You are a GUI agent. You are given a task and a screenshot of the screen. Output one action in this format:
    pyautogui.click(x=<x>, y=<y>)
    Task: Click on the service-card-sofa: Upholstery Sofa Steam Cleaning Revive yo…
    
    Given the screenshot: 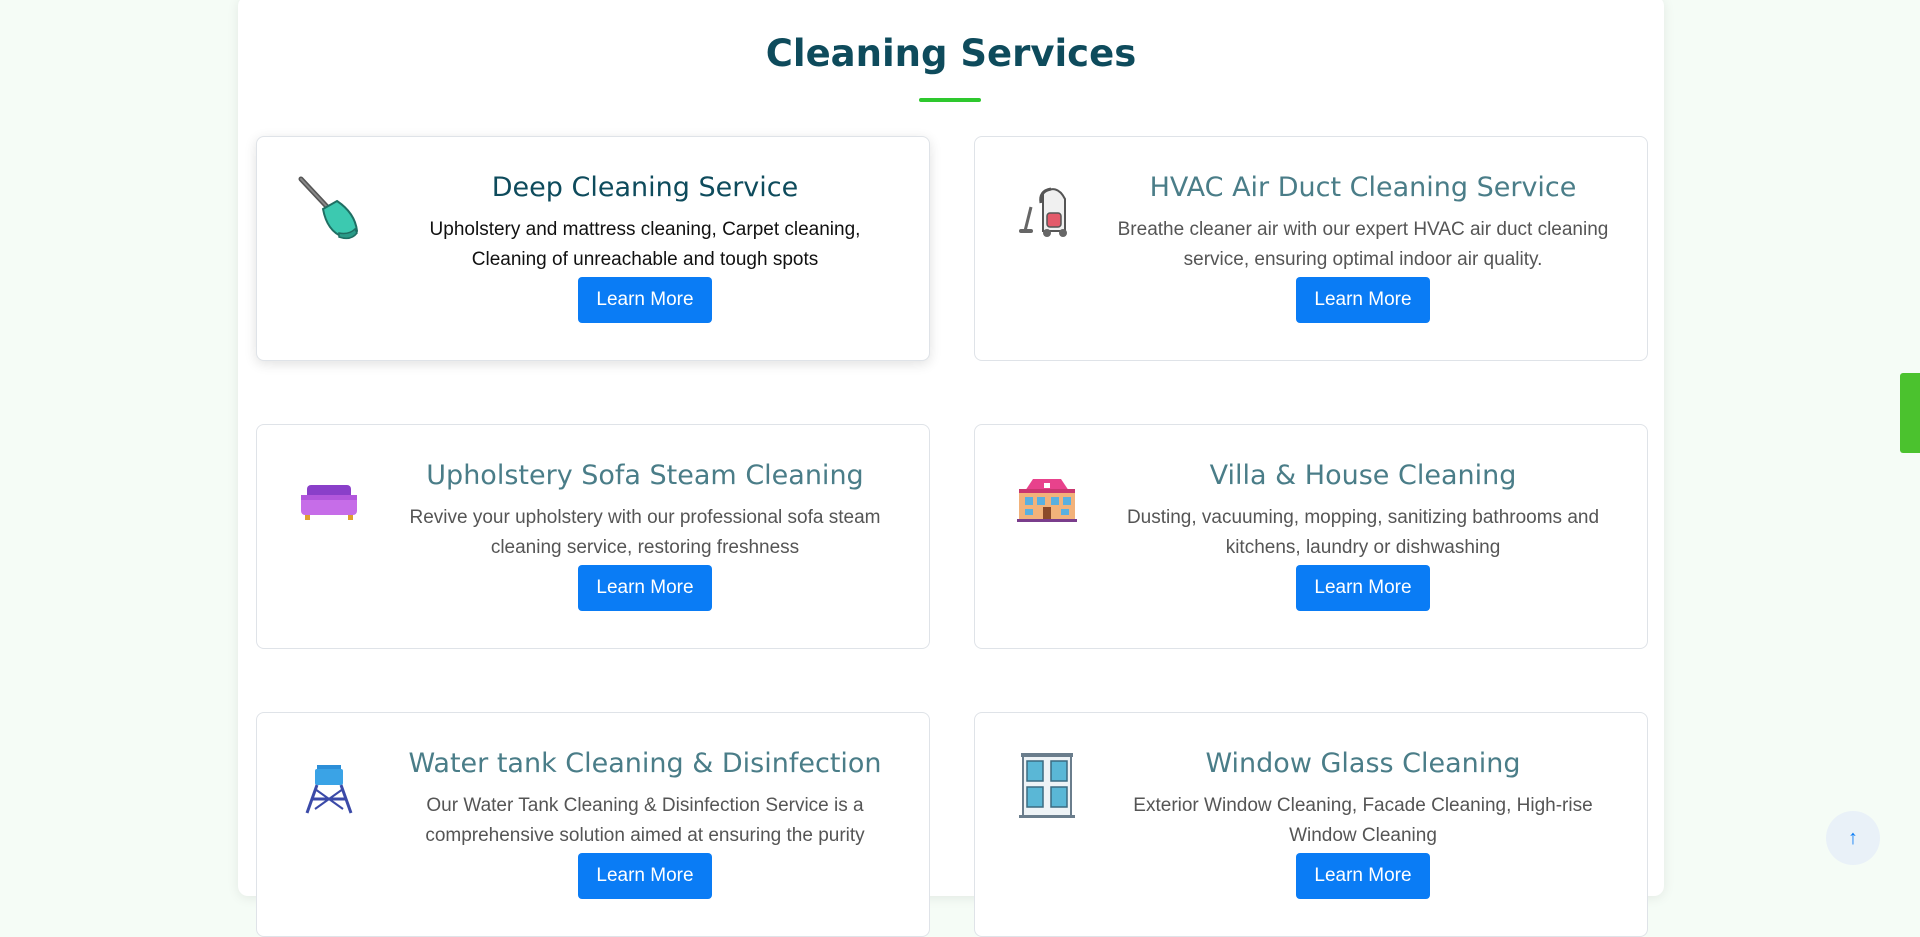 What is the action you would take?
    pyautogui.click(x=593, y=536)
    